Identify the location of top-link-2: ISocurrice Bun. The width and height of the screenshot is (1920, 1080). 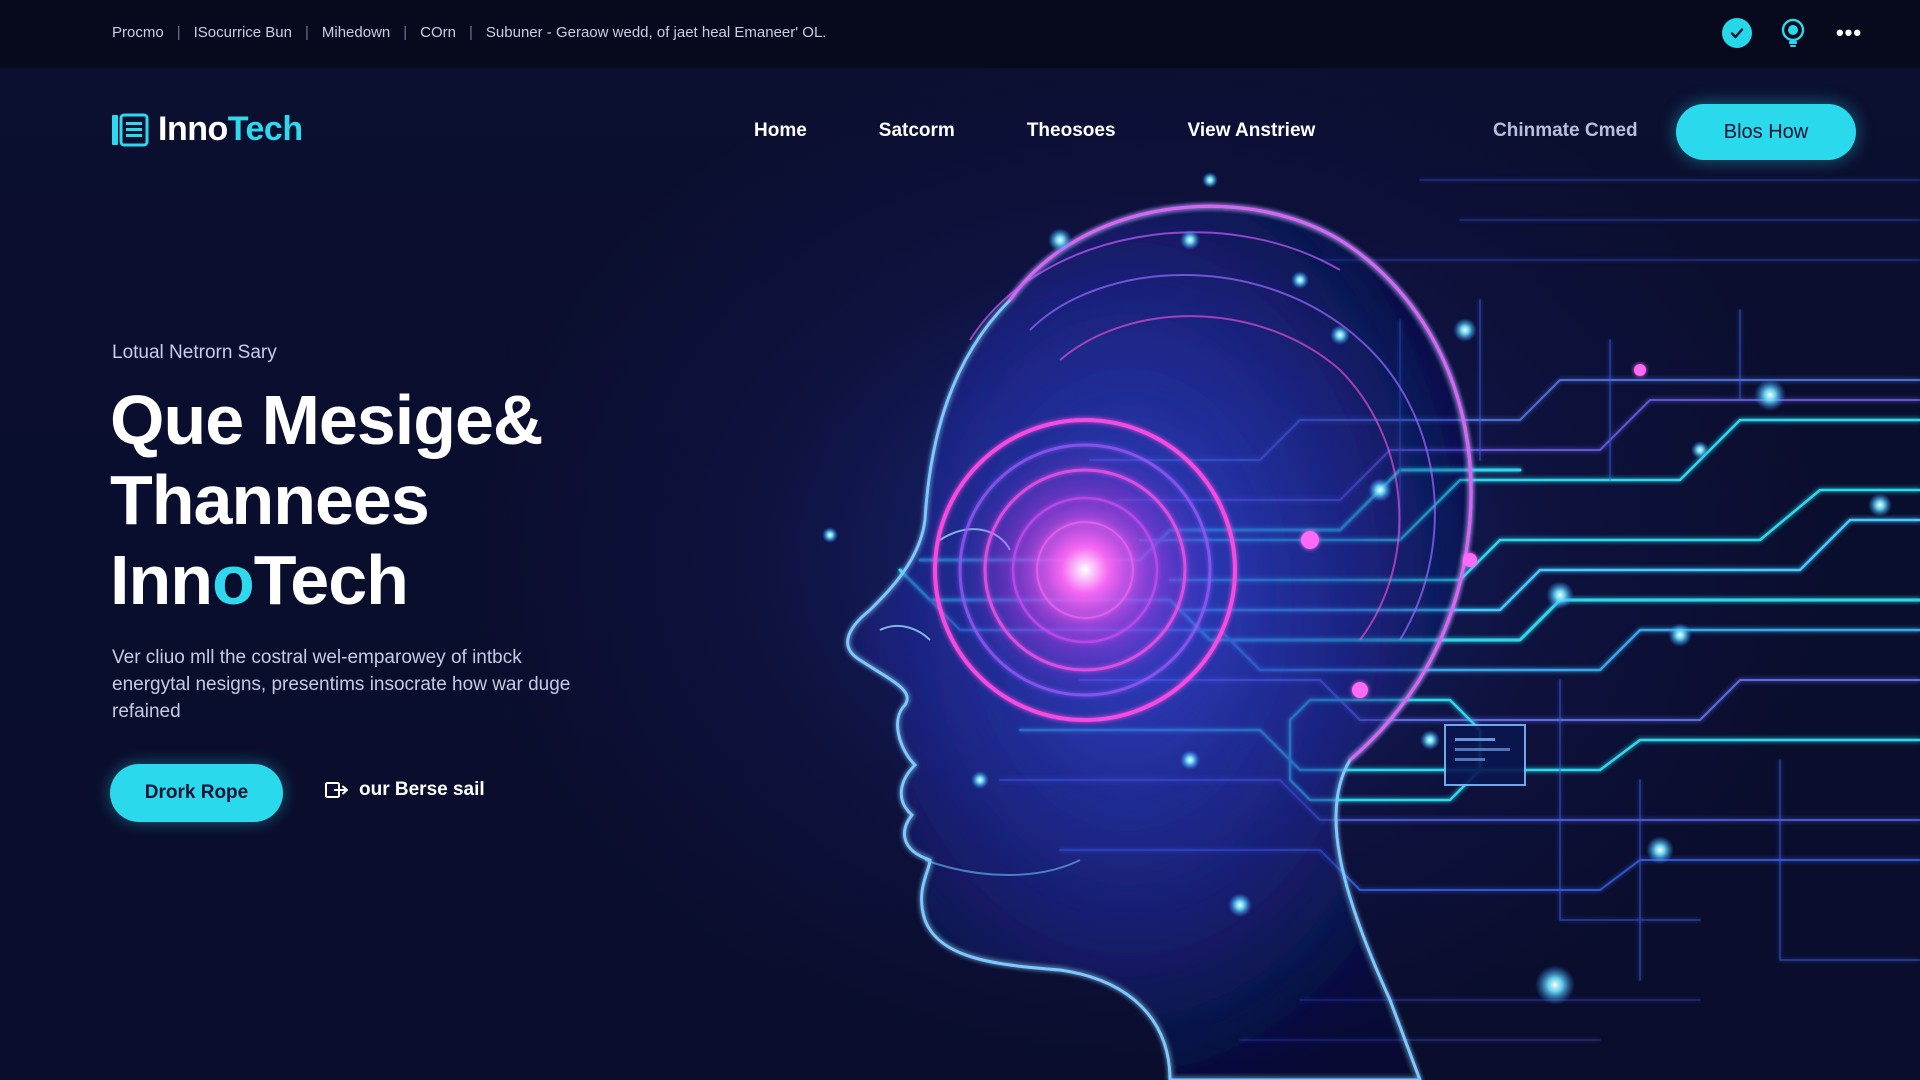
(243, 32).